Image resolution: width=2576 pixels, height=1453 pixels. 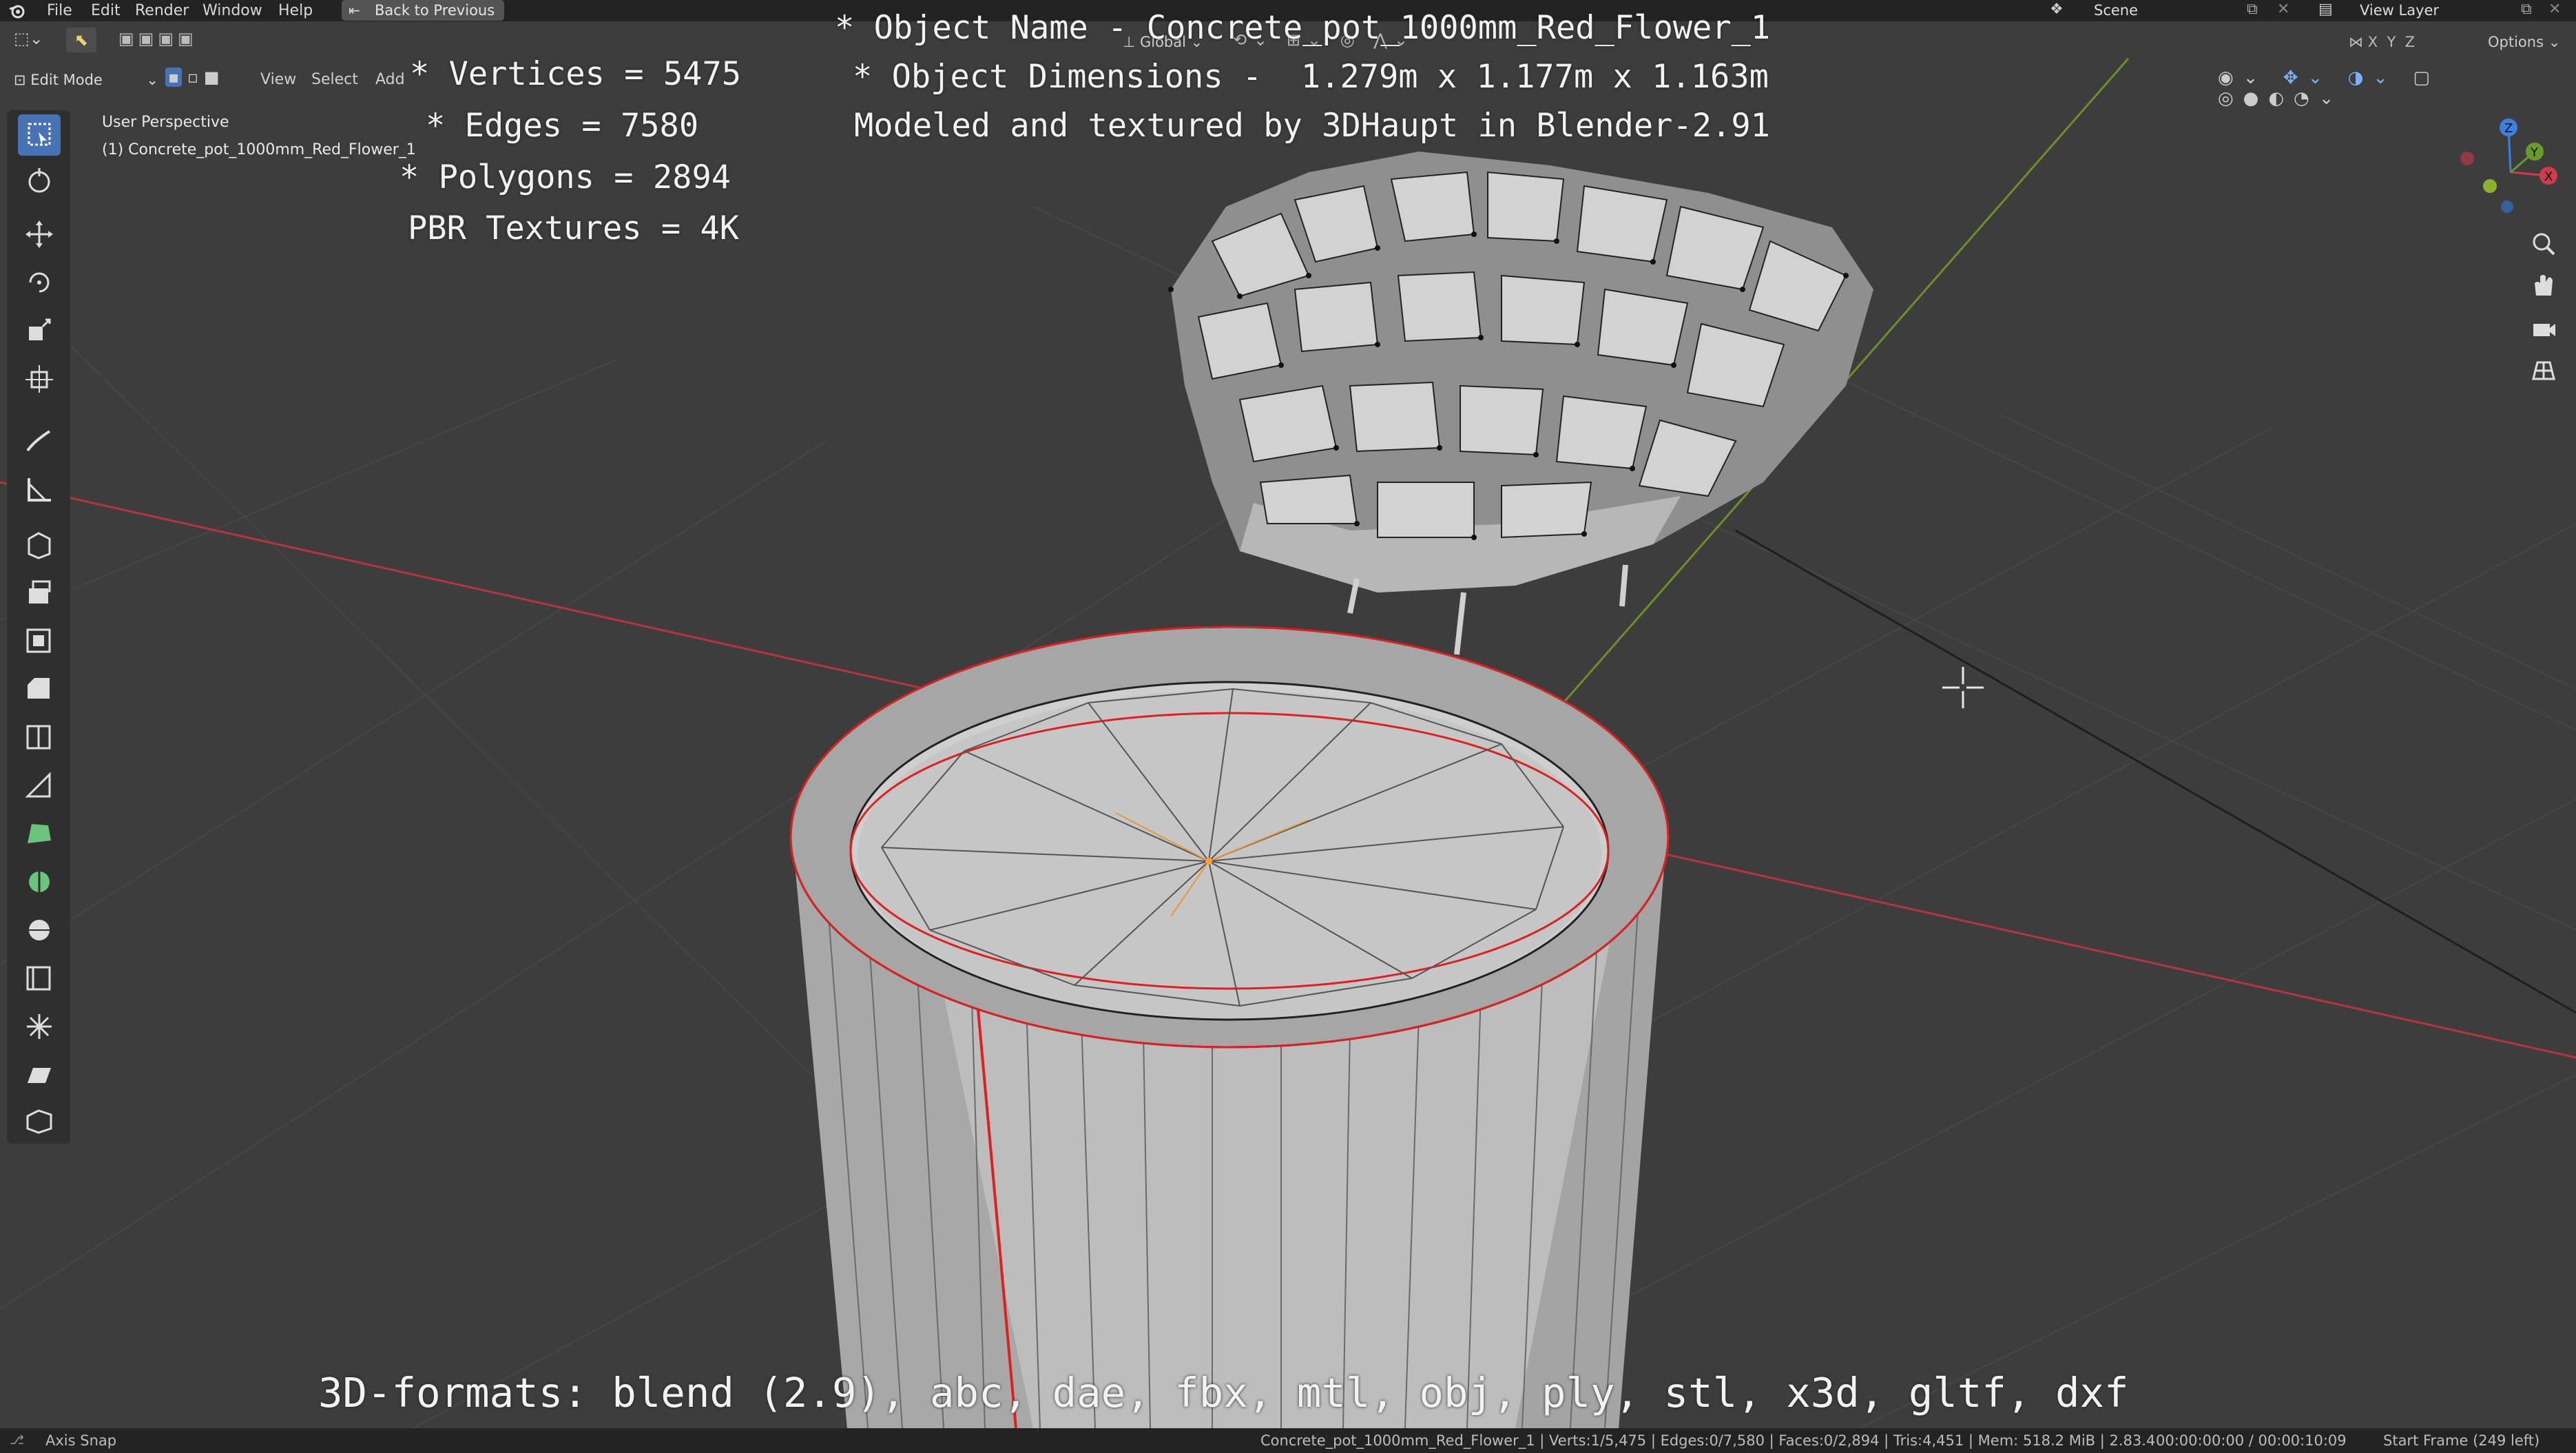 What do you see at coordinates (1963, 687) in the screenshot?
I see `3d-cursor-icon` at bounding box center [1963, 687].